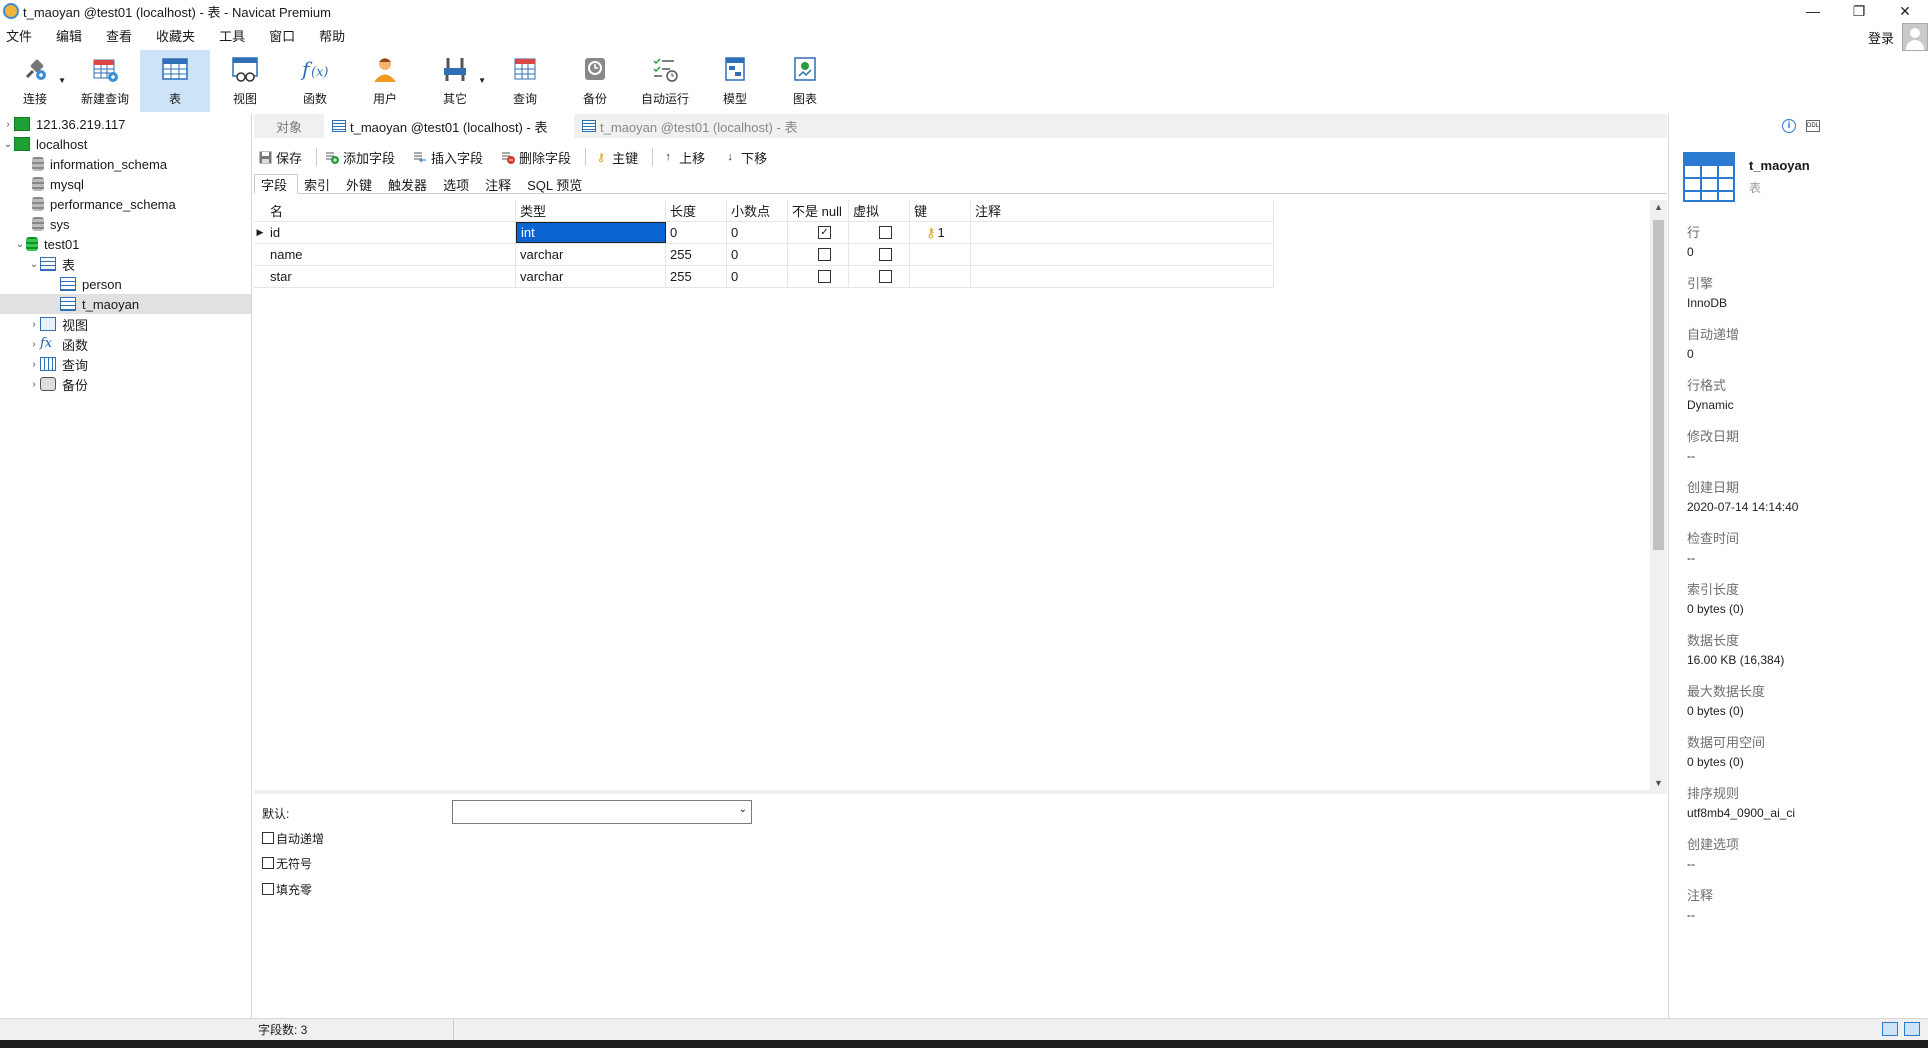 This screenshot has width=1928, height=1048. Describe the element at coordinates (458, 184) in the screenshot. I see `subtab-options: 选项` at that location.